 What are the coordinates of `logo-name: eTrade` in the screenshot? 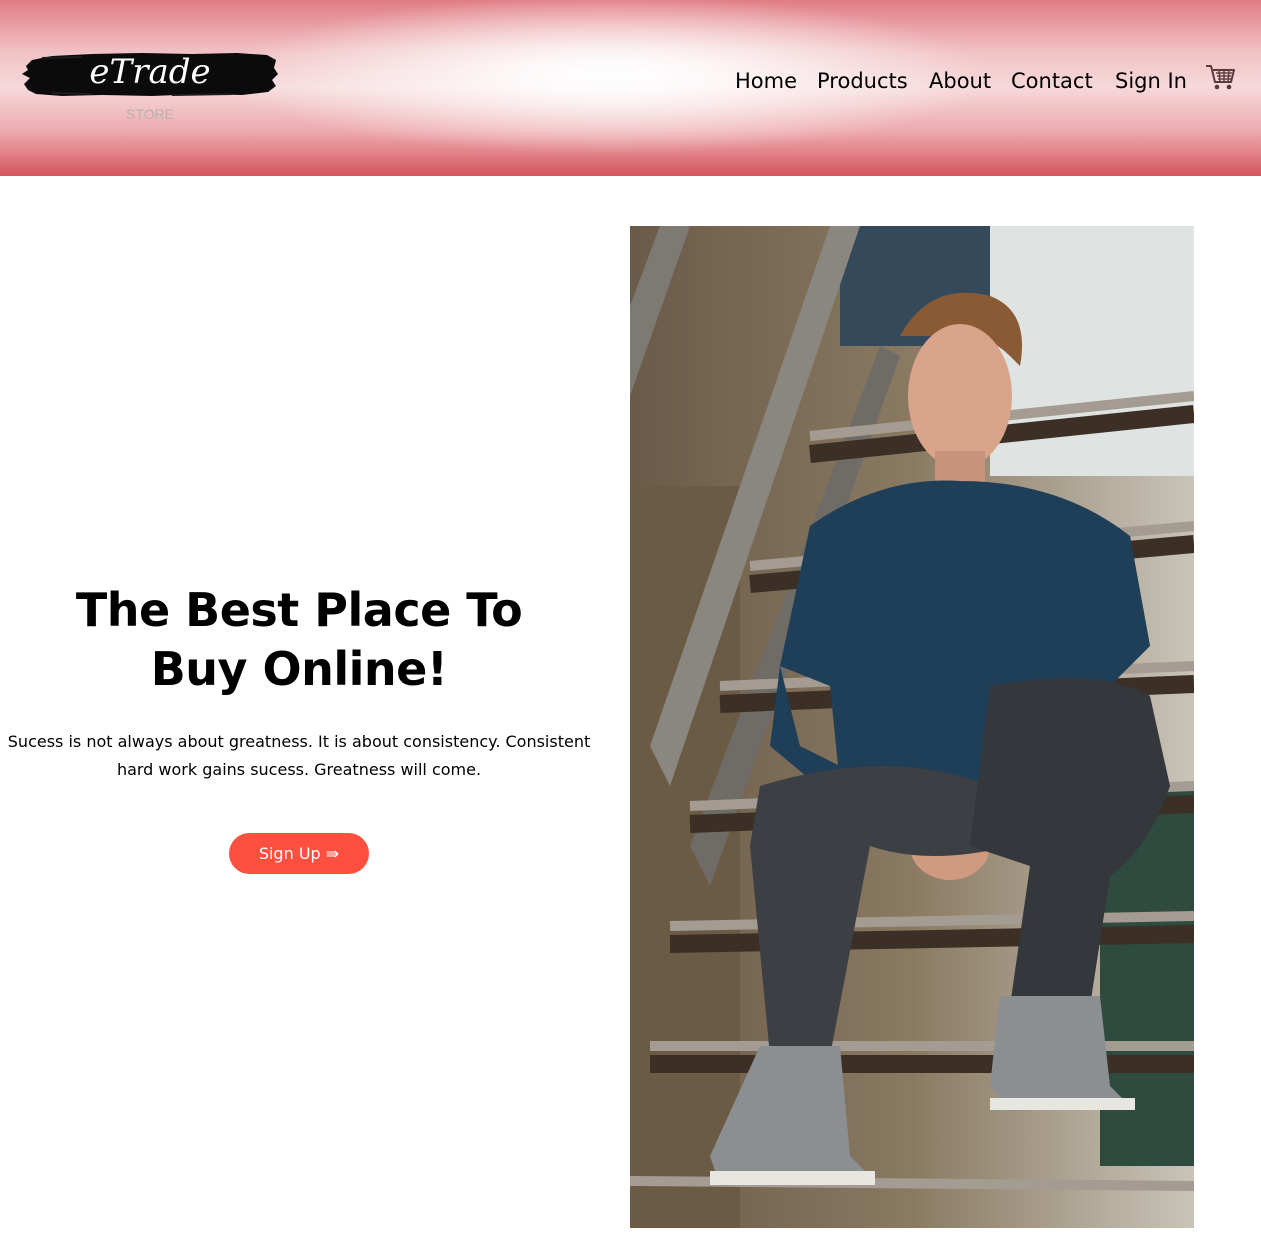 It's located at (150, 72).